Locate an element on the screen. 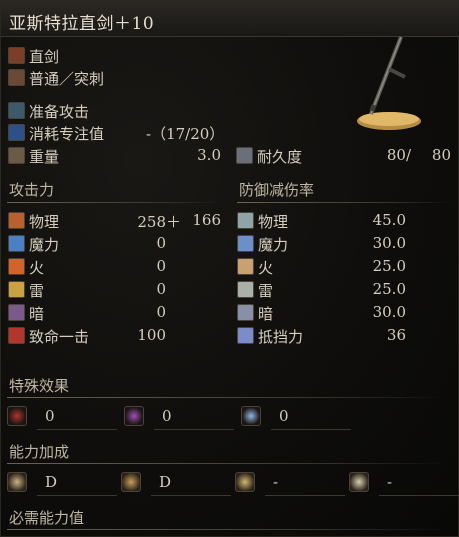 The width and height of the screenshot is (459, 537). attack-type-icon is located at coordinates (16, 77).